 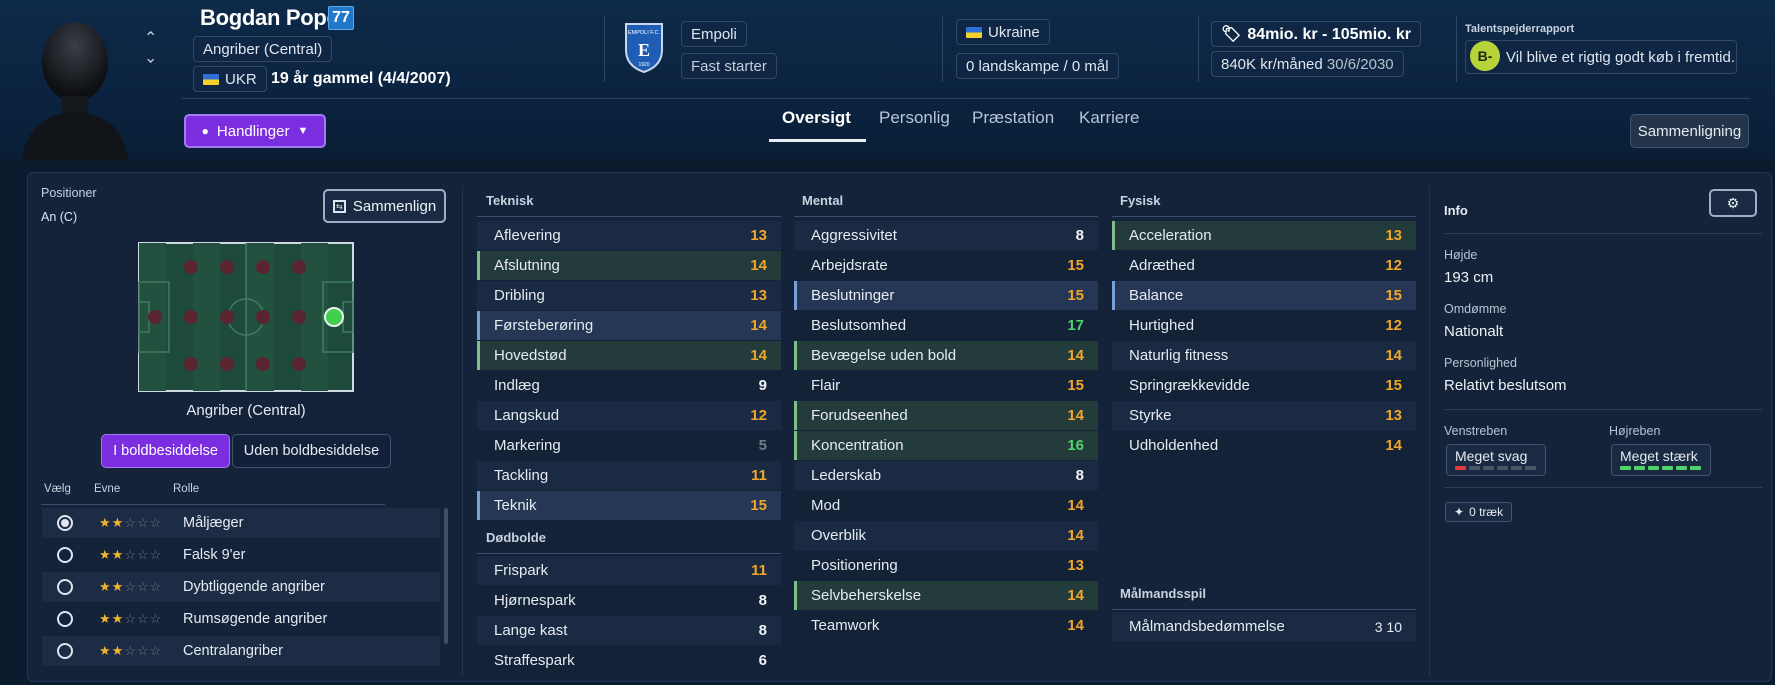 What do you see at coordinates (150, 38) in the screenshot?
I see `prev-player-icon: ⌃` at bounding box center [150, 38].